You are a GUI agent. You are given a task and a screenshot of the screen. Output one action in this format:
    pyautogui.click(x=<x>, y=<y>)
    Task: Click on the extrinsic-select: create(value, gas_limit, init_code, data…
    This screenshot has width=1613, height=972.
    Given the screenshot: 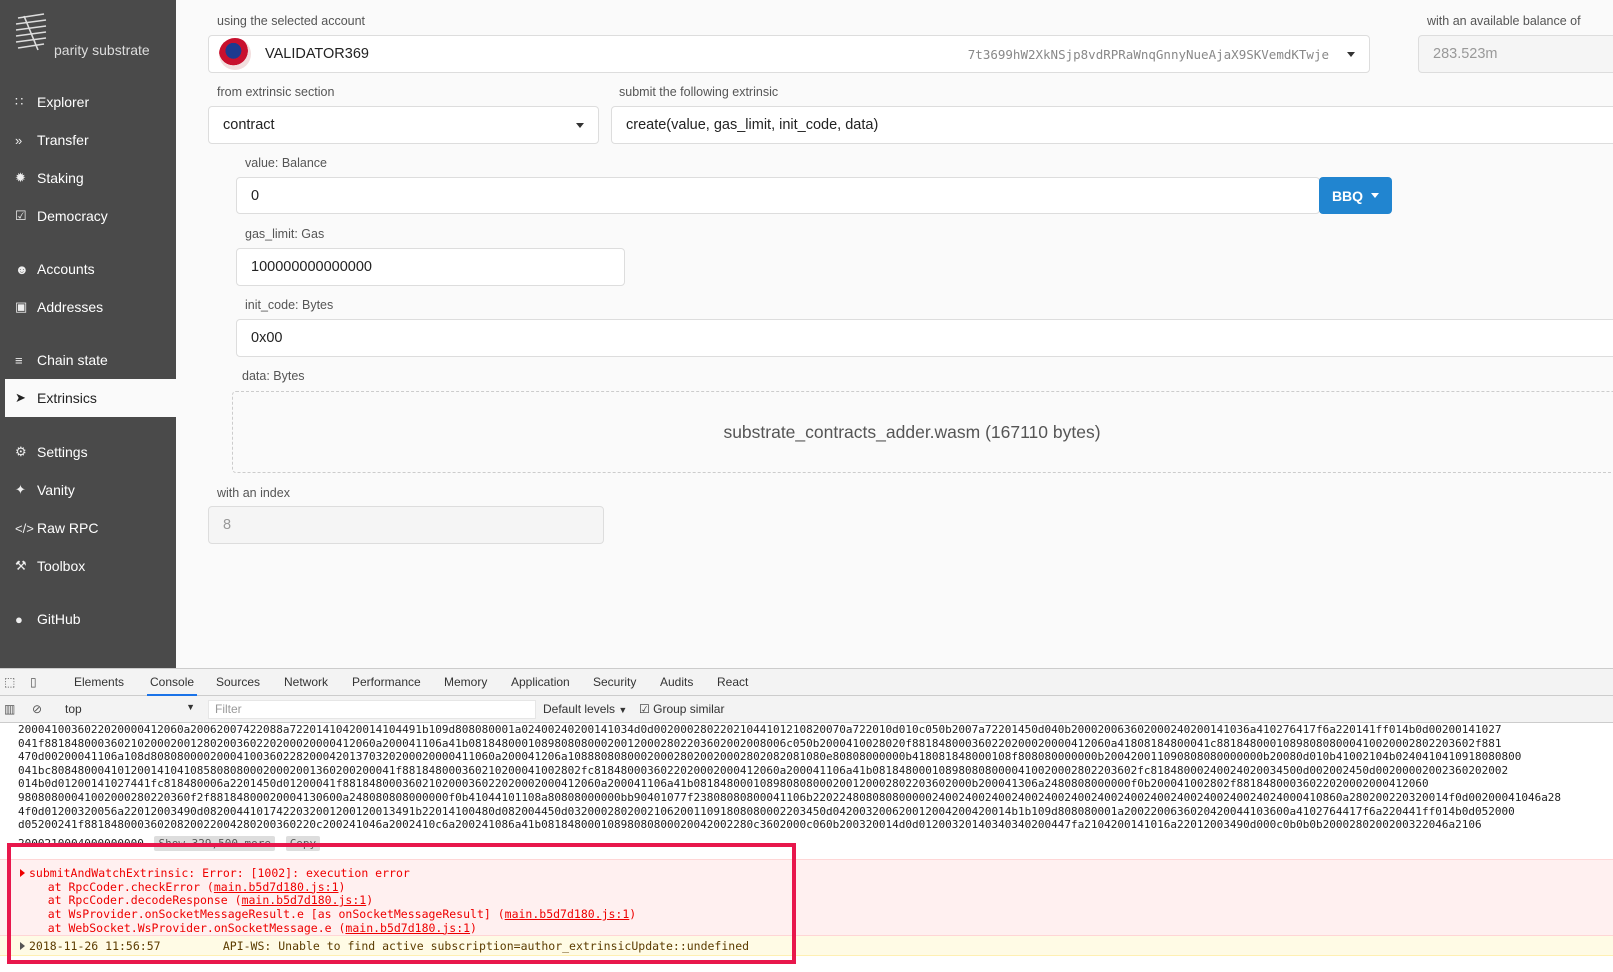 What is the action you would take?
    pyautogui.click(x=1112, y=125)
    